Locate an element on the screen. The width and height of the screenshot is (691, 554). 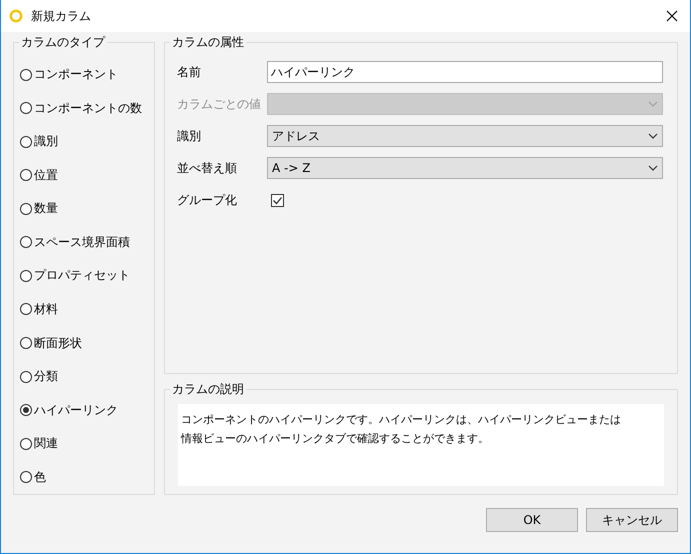
window-title: 新規カラム is located at coordinates (61, 16).